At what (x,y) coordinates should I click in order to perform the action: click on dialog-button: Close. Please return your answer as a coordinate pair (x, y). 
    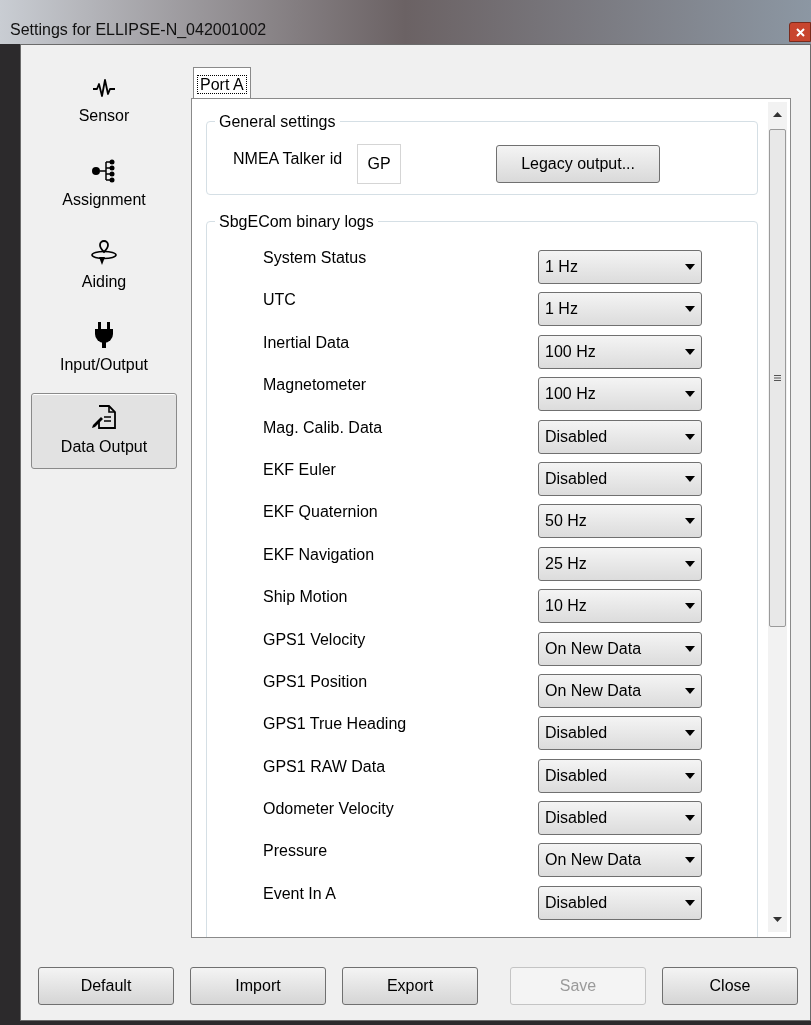
    Looking at the image, I should click on (730, 986).